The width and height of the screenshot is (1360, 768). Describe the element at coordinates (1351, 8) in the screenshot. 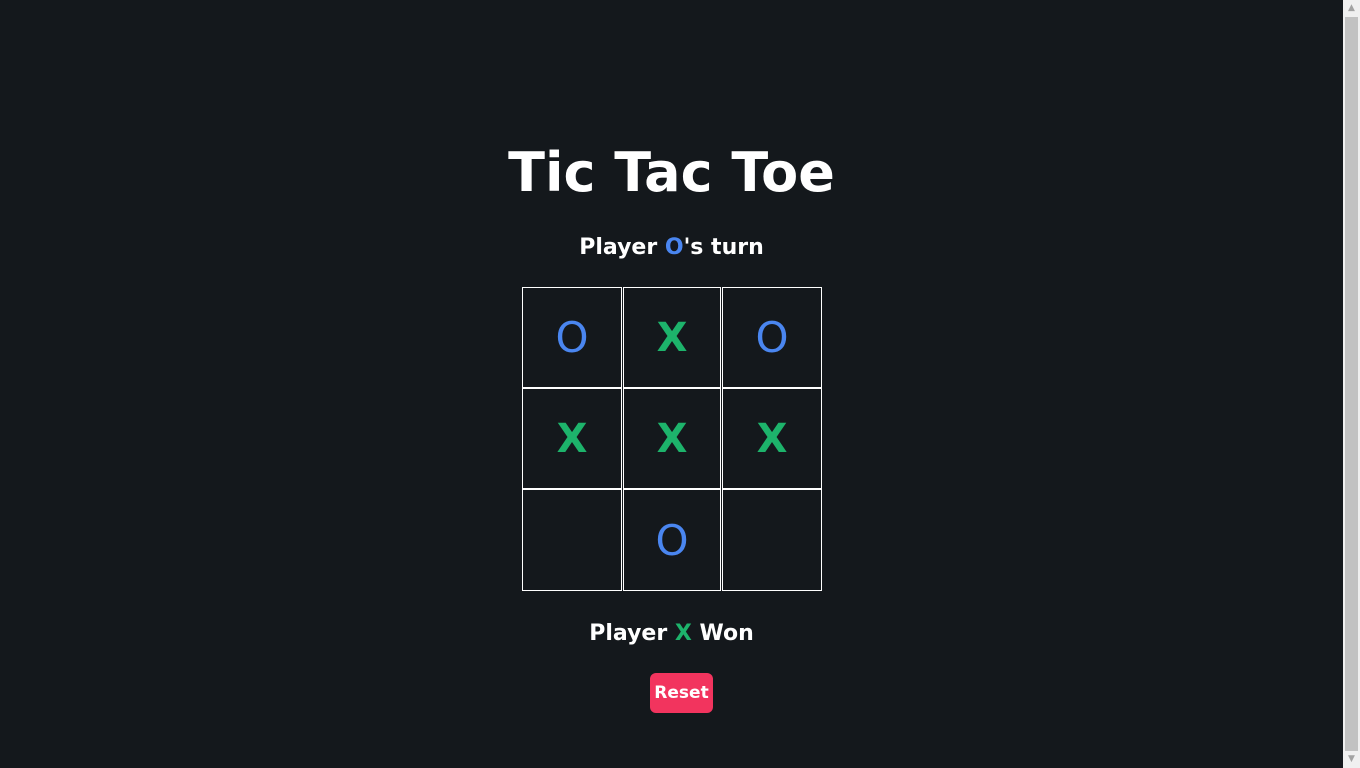

I see `scroll-up-arrow-icon: ▲` at that location.